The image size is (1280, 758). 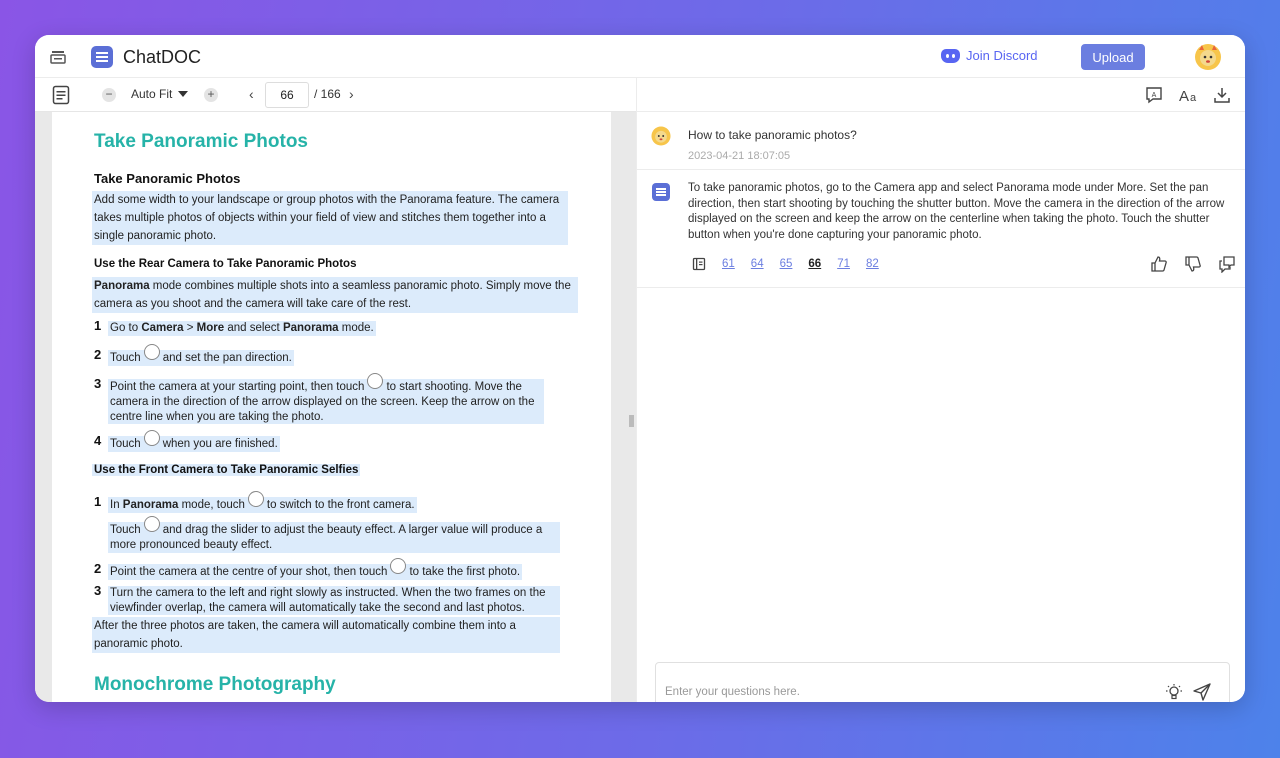 I want to click on zoom-out-button: −, so click(x=109, y=95).